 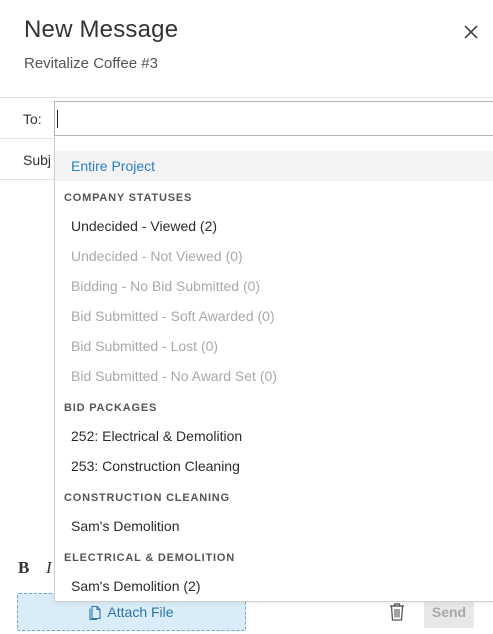 I want to click on group-label-electrical-demolition: ELECTRICAL & DEMOLITION, so click(x=149, y=558).